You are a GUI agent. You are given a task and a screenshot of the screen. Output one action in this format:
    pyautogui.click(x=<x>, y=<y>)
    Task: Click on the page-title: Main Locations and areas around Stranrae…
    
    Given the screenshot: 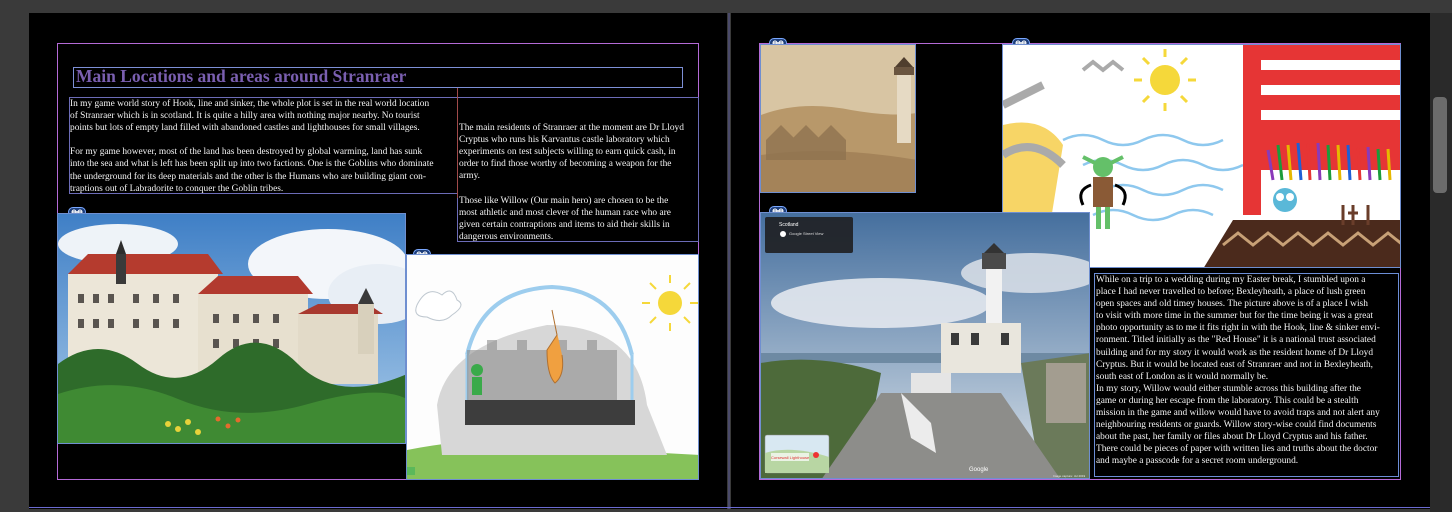 What is the action you would take?
    pyautogui.click(x=241, y=76)
    